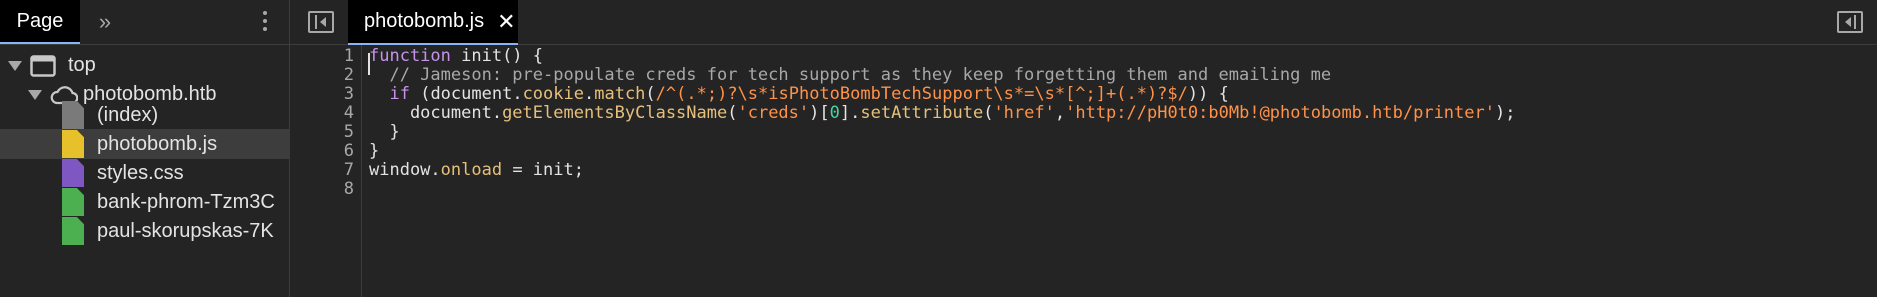 Image resolution: width=1877 pixels, height=297 pixels. I want to click on close-icon: ✕, so click(506, 22).